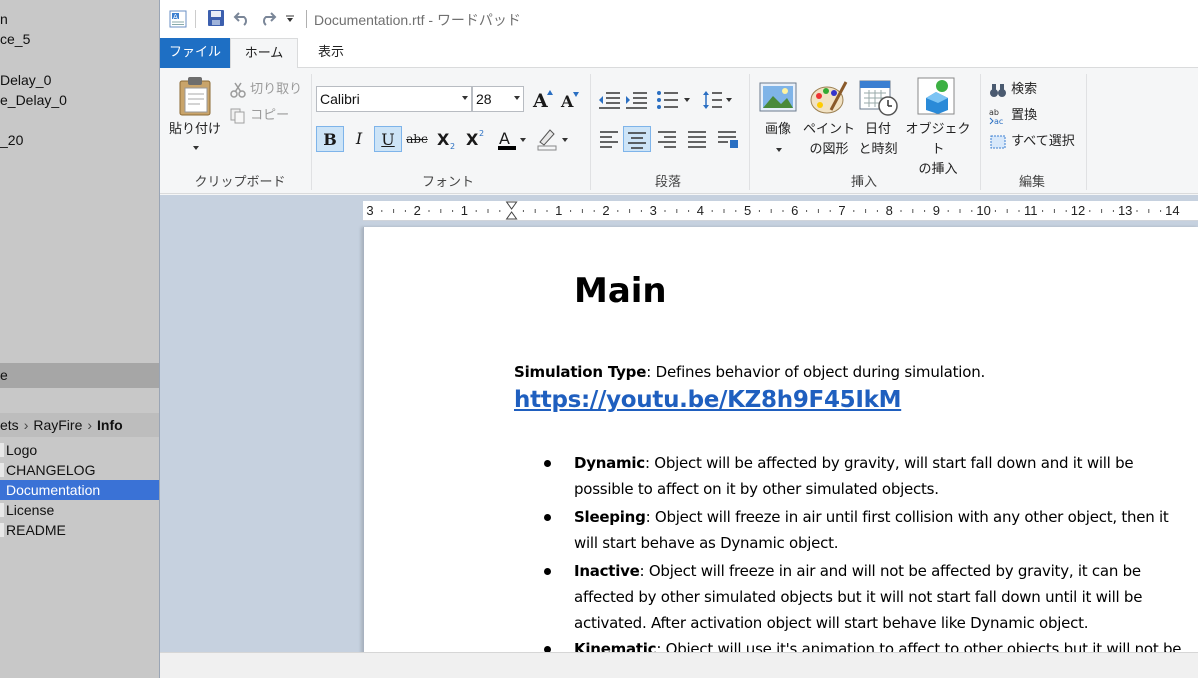  Describe the element at coordinates (110, 425) in the screenshot. I see `breadcrumb-current: Info` at that location.